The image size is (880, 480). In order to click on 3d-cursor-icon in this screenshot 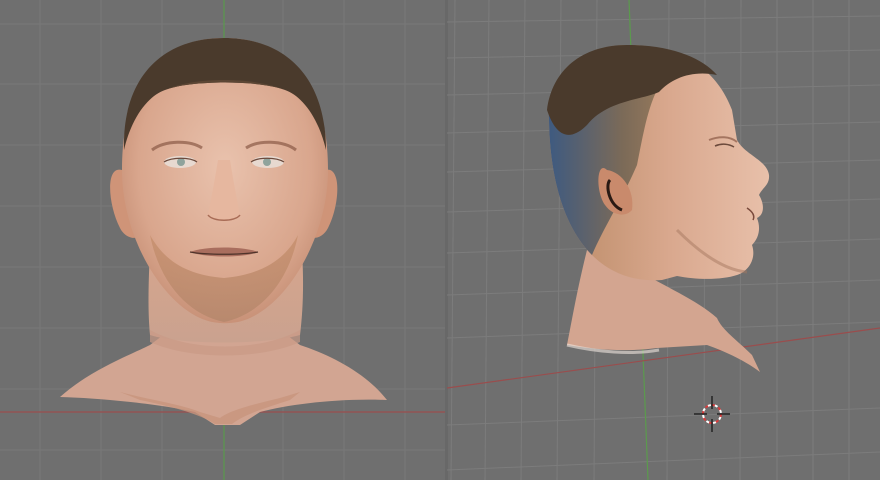, I will do `click(712, 414)`.